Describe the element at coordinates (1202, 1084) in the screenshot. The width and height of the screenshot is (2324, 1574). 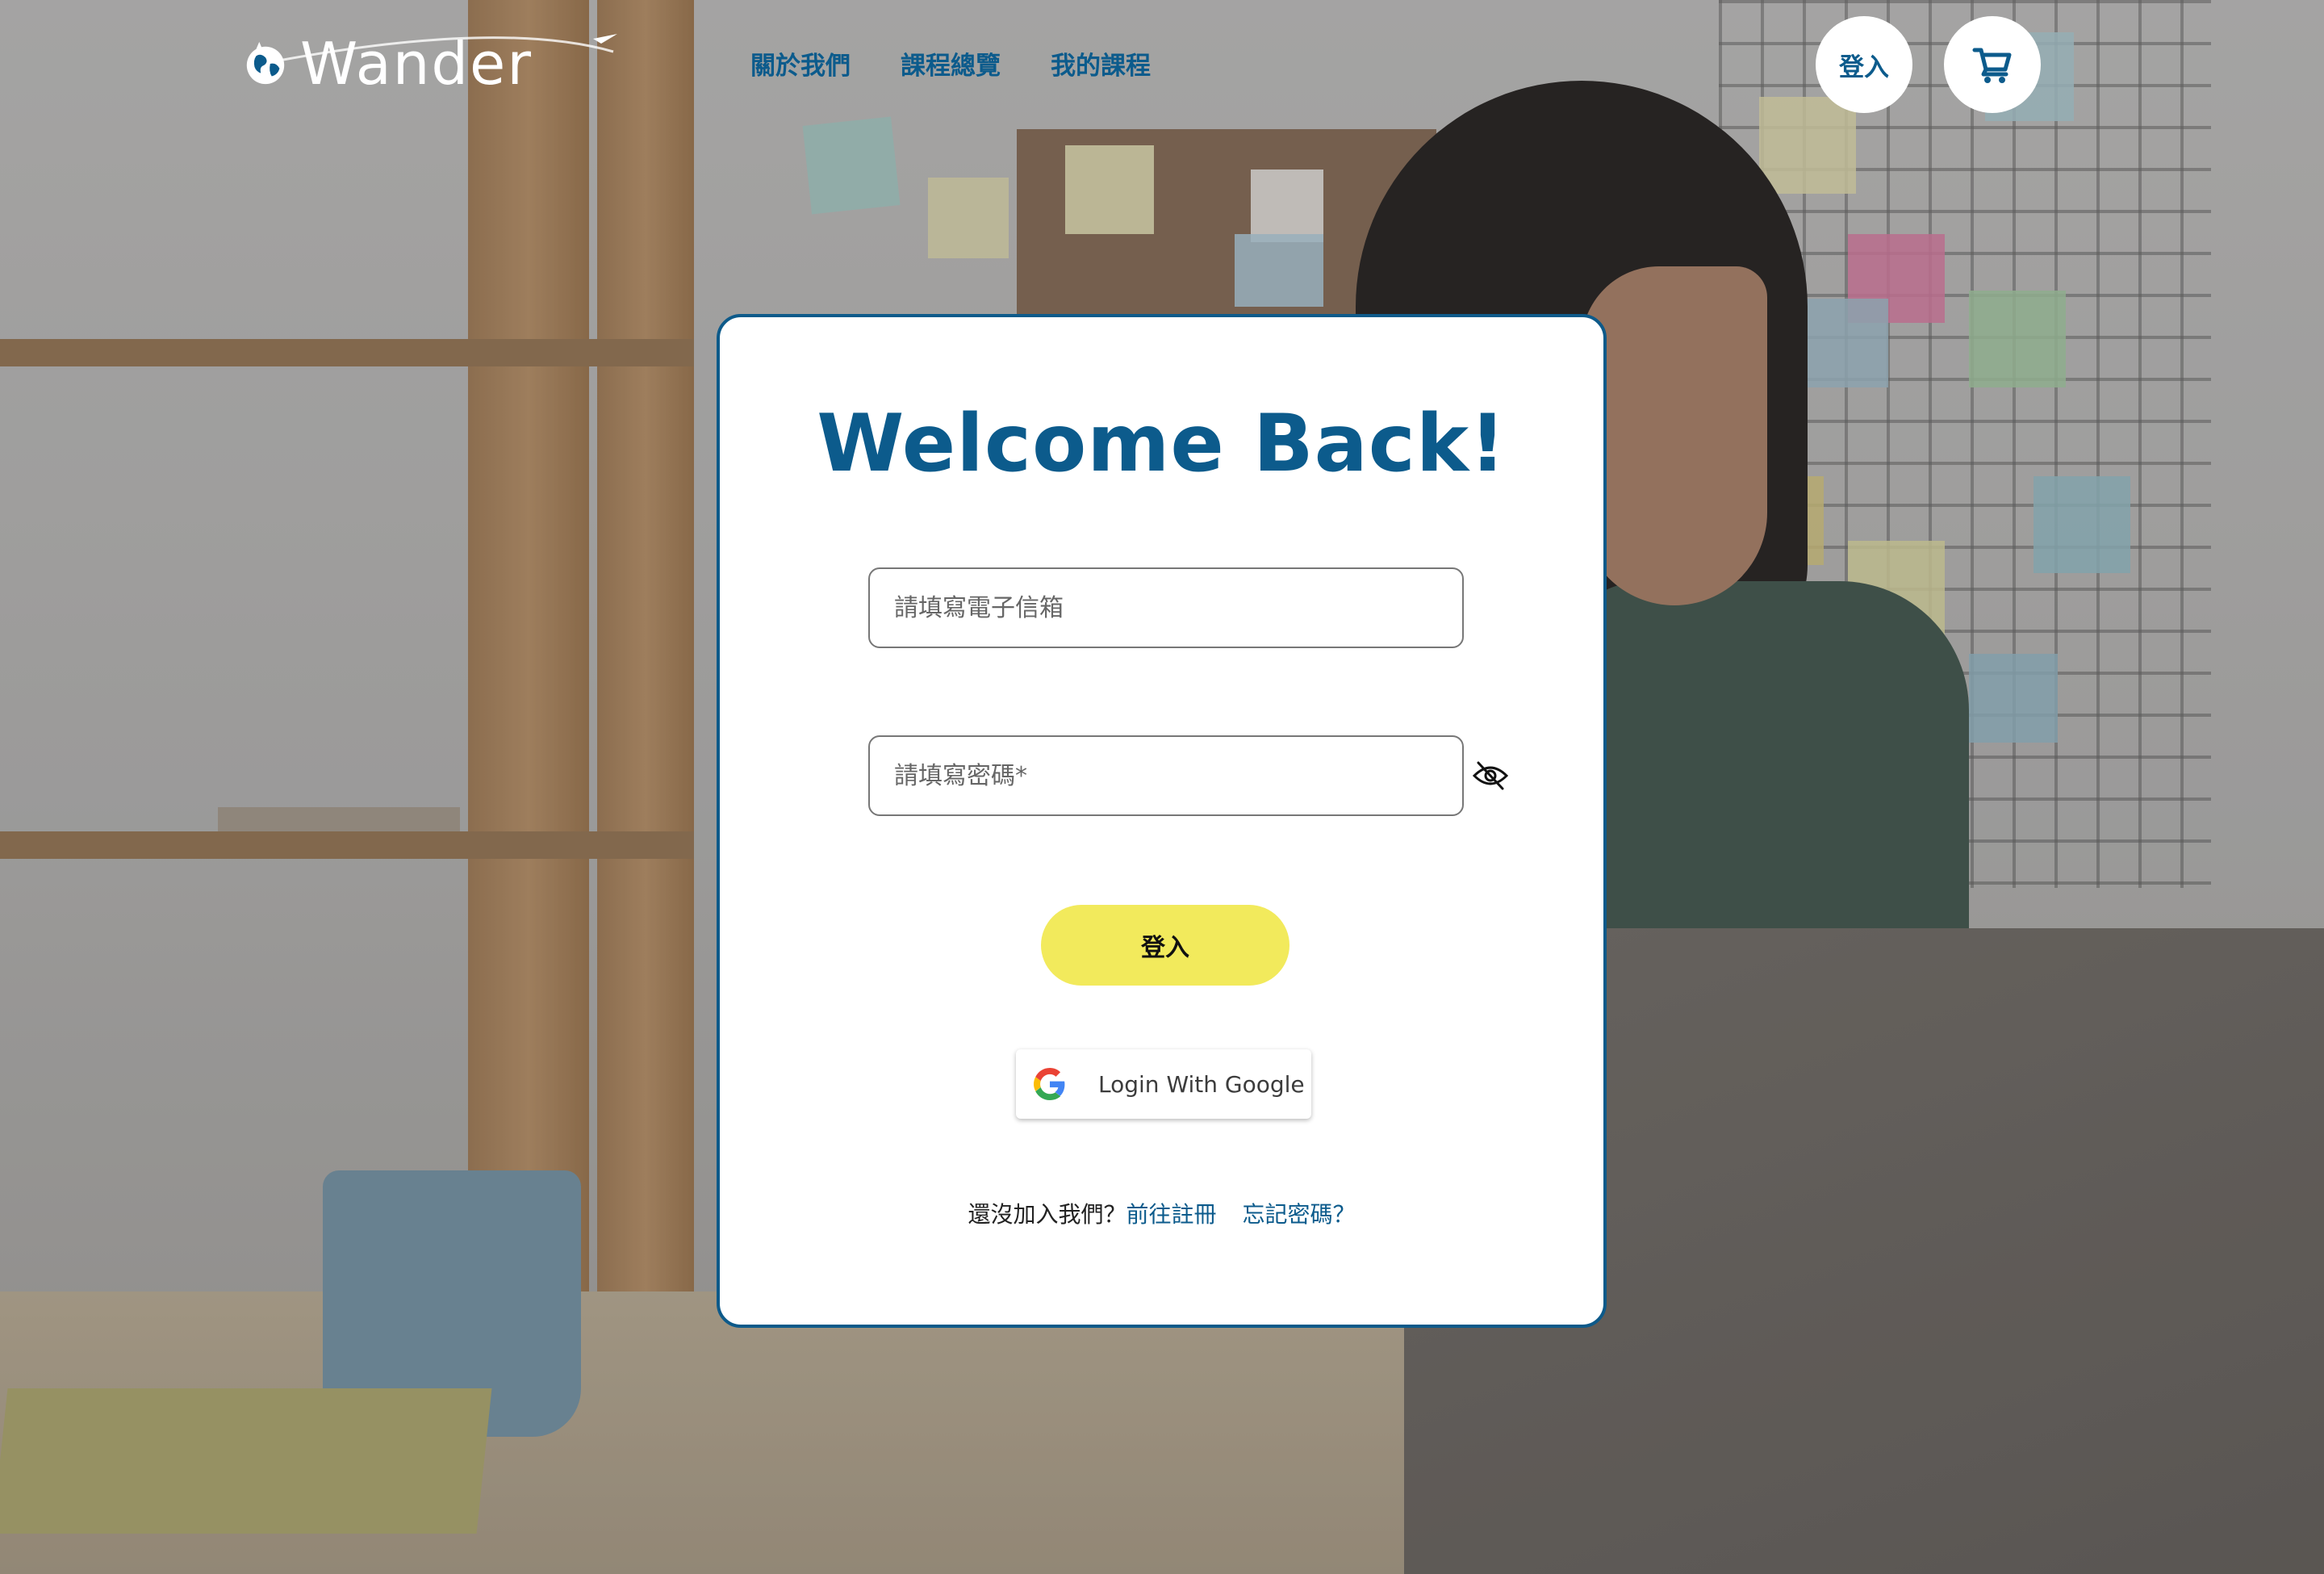
I see `google-login-label: Login With Google` at that location.